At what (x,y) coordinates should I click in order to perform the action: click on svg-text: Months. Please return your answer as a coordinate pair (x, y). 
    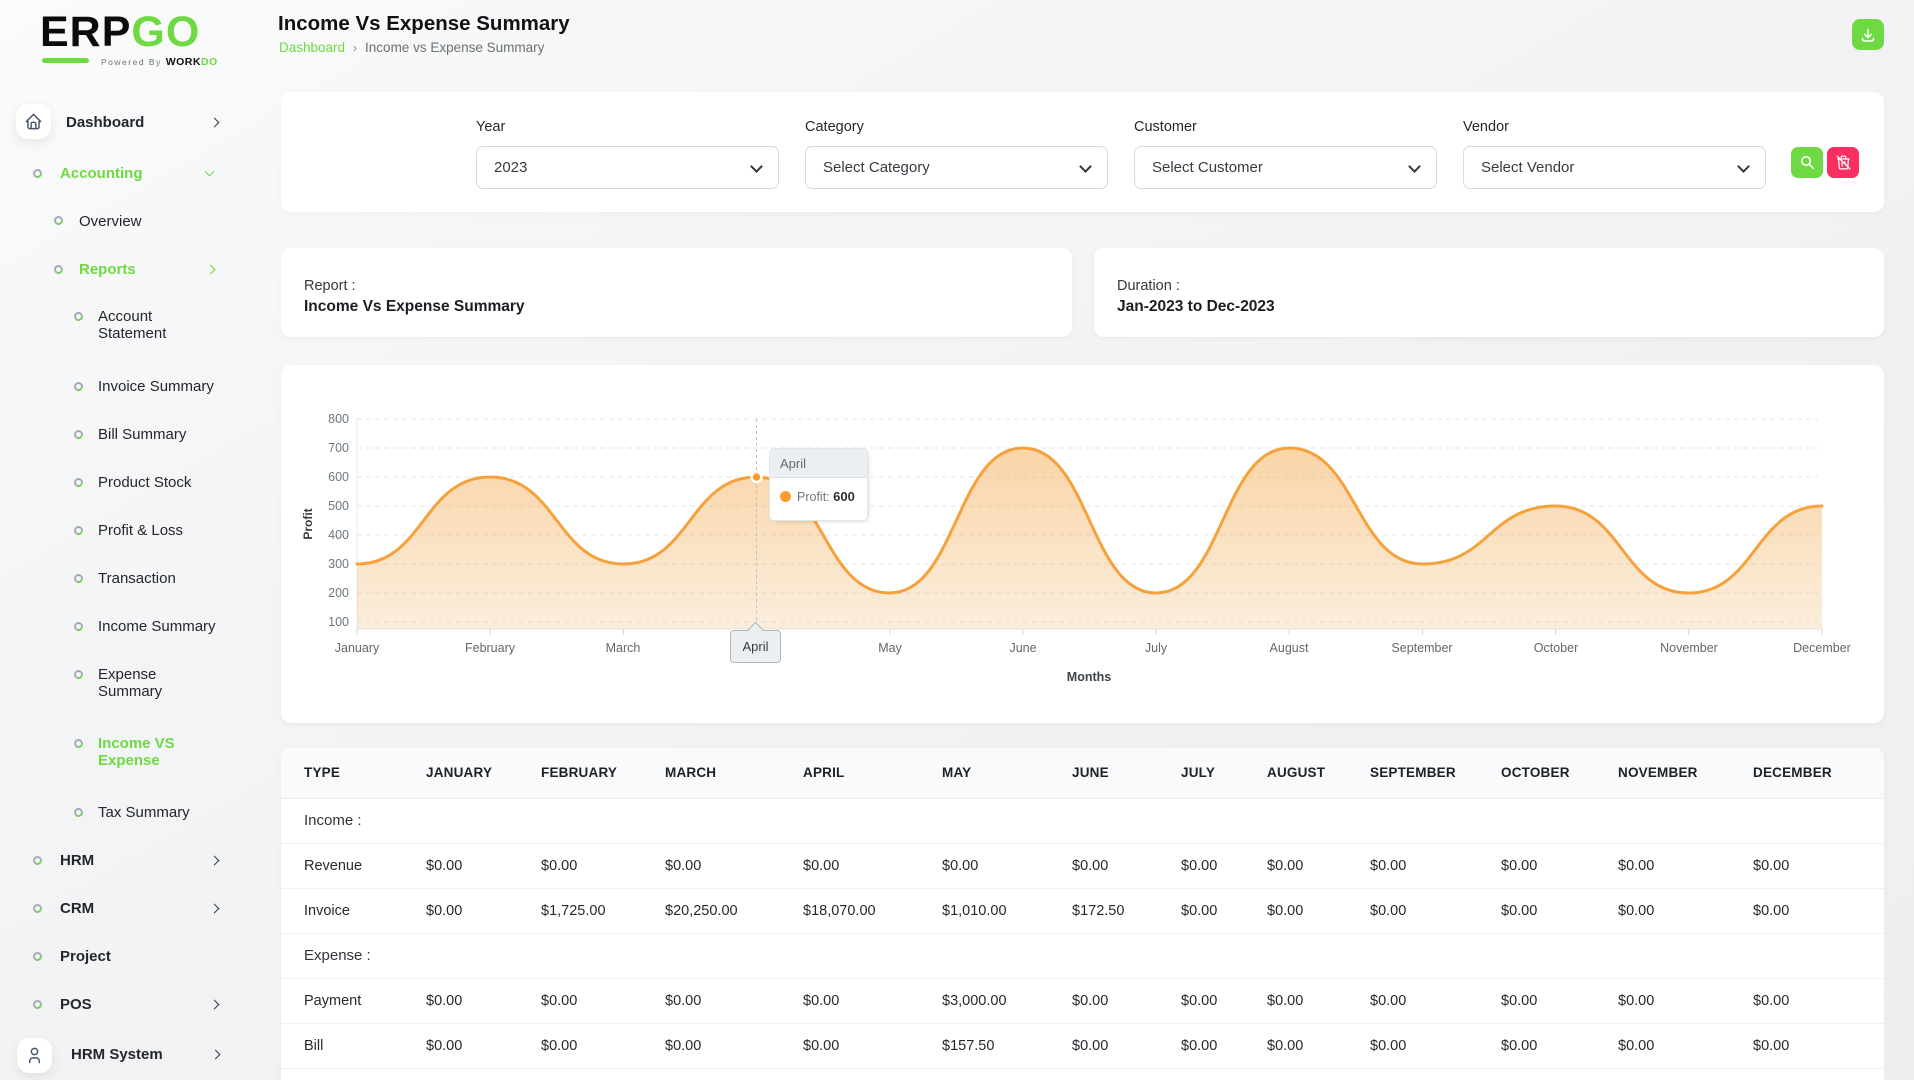
    Looking at the image, I should click on (1089, 677).